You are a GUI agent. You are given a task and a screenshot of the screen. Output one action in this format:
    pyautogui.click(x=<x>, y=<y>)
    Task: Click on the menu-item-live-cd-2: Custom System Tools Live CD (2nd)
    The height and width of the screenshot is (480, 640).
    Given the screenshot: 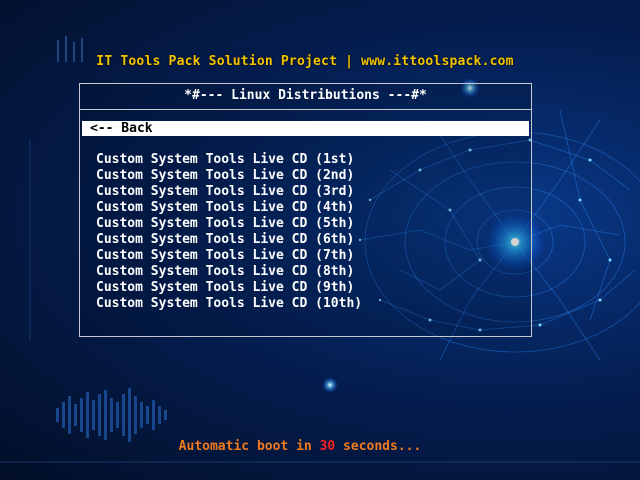 What is the action you would take?
    pyautogui.click(x=229, y=176)
    